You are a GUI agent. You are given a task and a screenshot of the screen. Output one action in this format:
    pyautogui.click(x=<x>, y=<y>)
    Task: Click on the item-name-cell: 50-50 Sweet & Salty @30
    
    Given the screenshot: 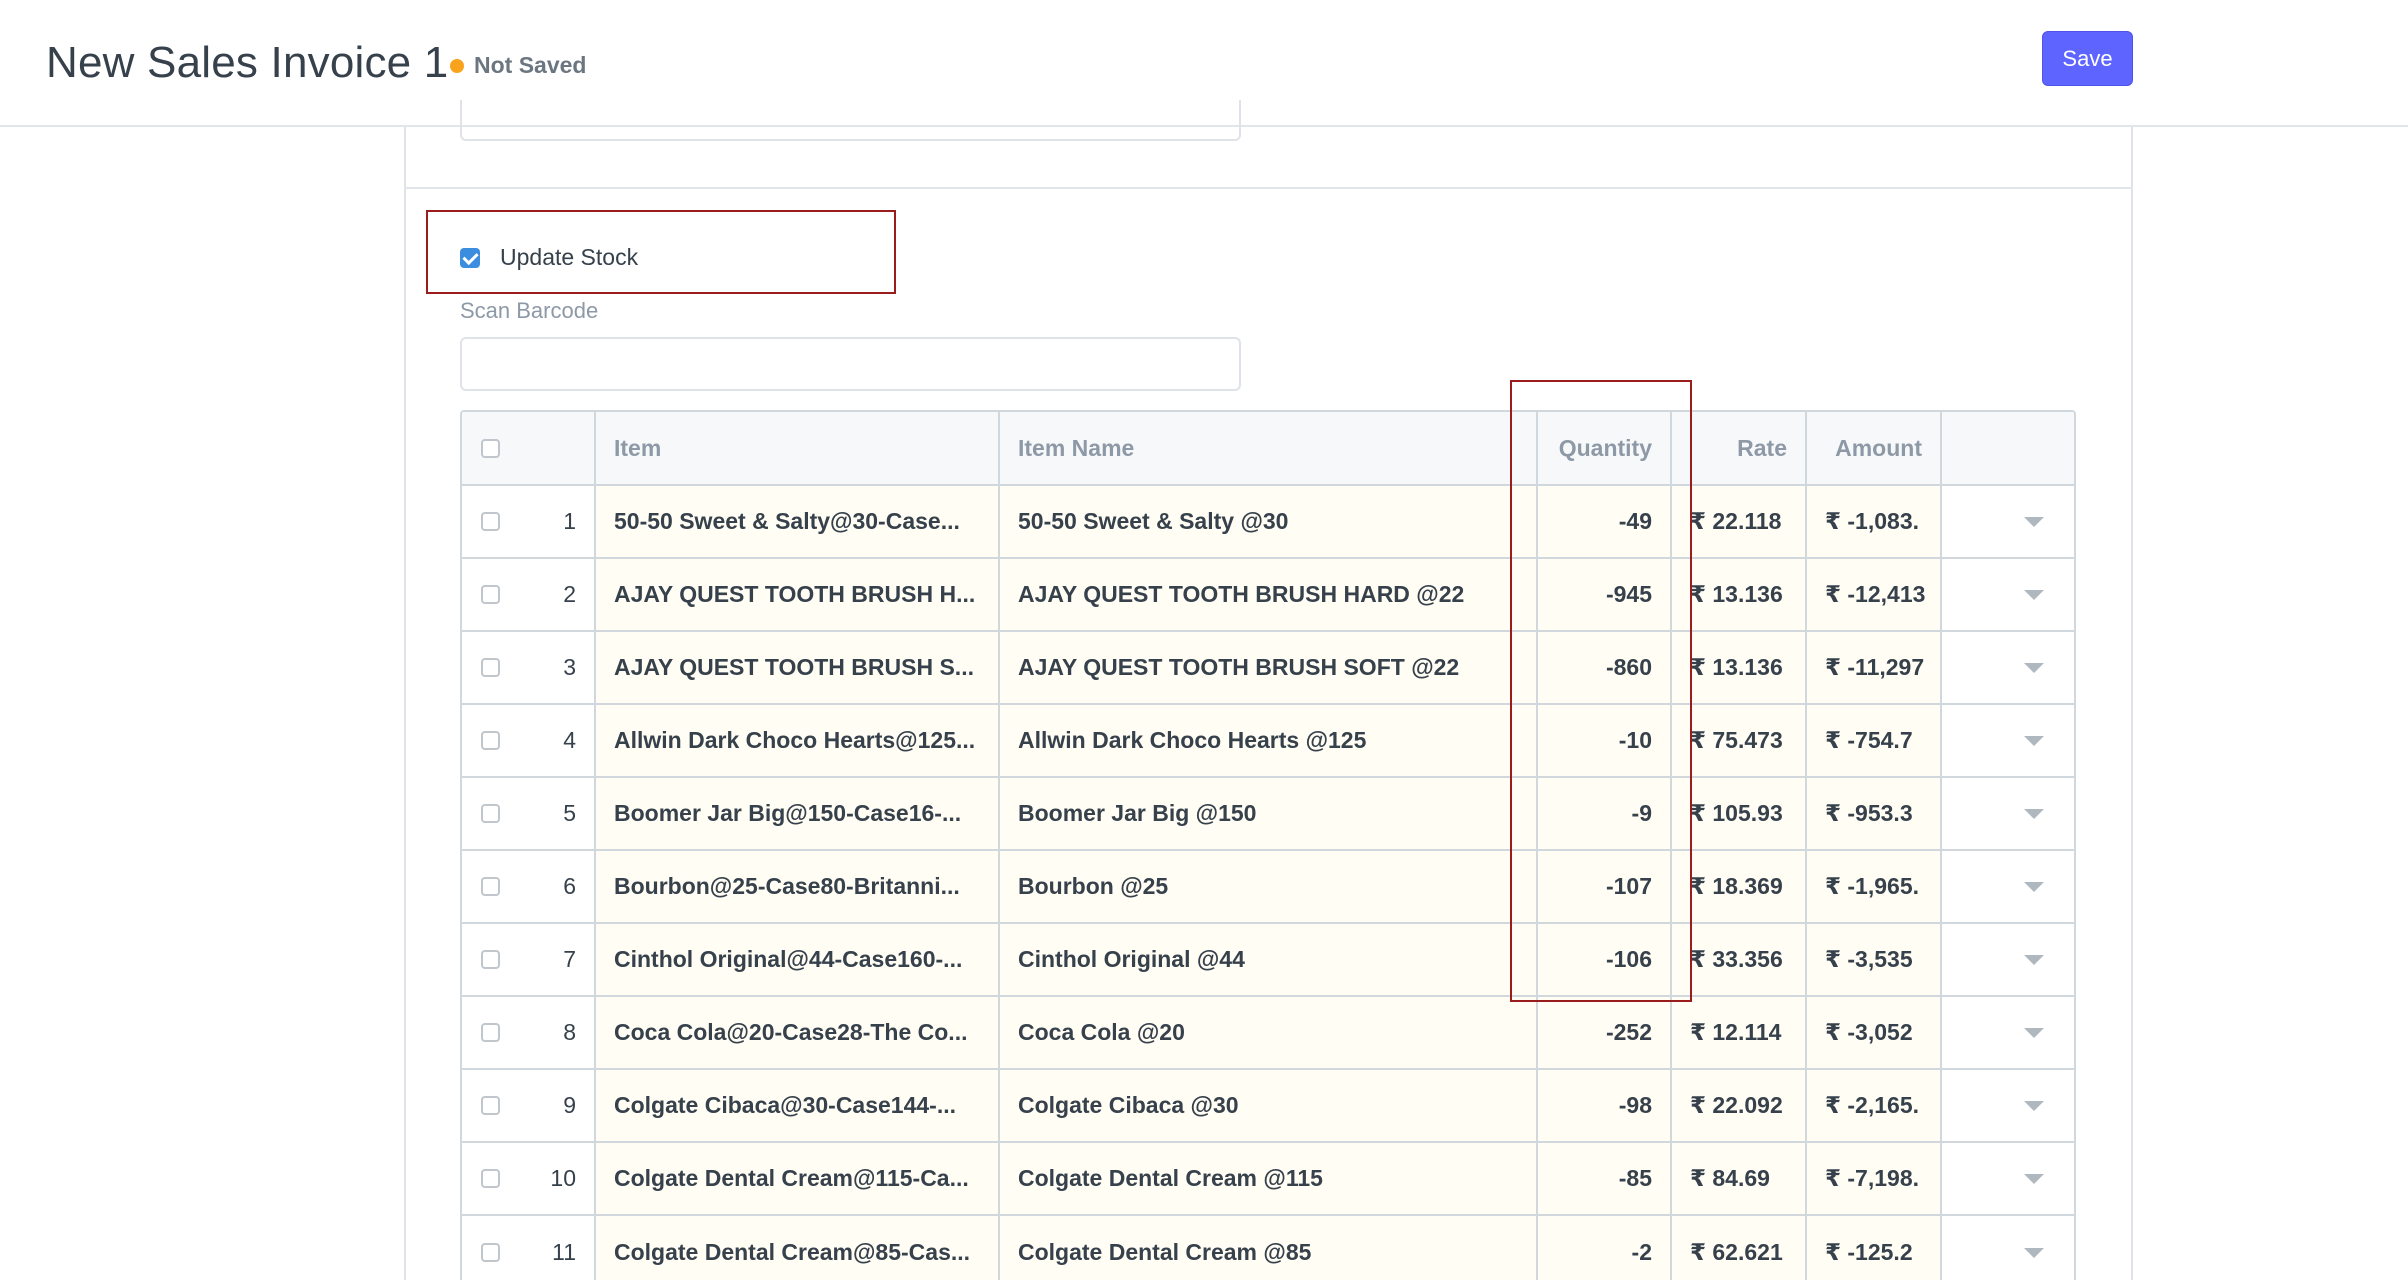 What is the action you would take?
    pyautogui.click(x=1269, y=521)
    